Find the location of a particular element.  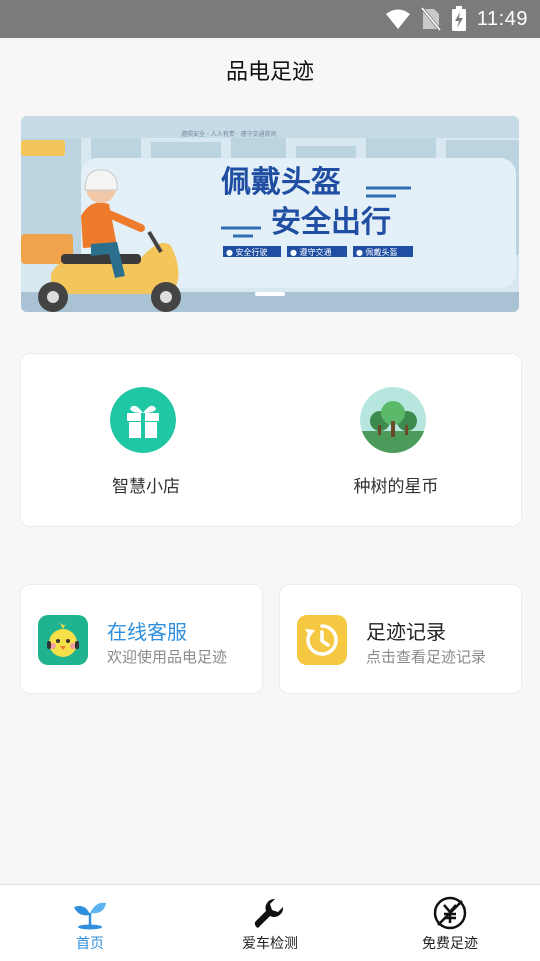

banner-tag-1: ● 安全行驶 is located at coordinates (247, 252).